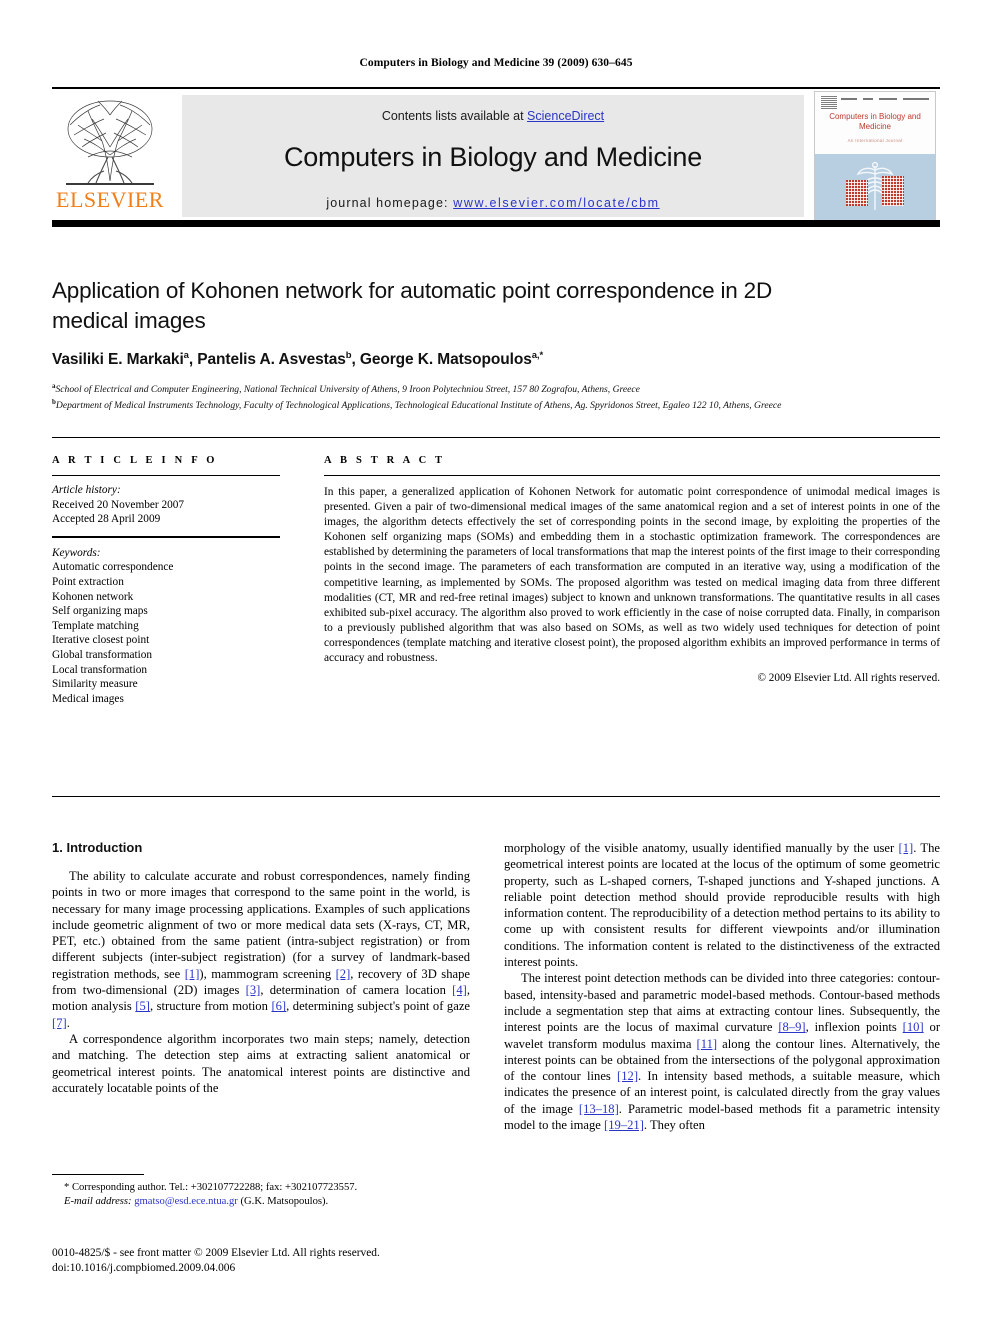 Image resolution: width=992 pixels, height=1323 pixels. What do you see at coordinates (854, 1027) in the screenshot?
I see `p4-seg-b: , inflexion points` at bounding box center [854, 1027].